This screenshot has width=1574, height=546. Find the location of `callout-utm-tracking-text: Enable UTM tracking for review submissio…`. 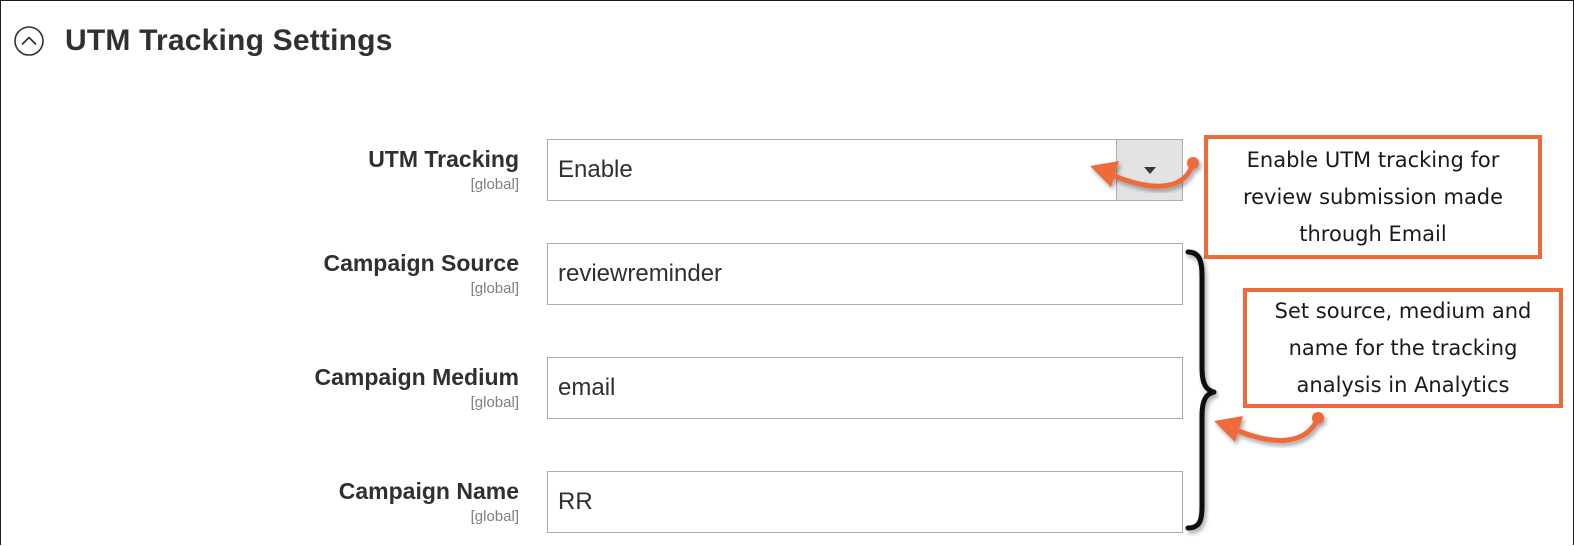

callout-utm-tracking-text: Enable UTM tracking for review submissio… is located at coordinates (1373, 196).